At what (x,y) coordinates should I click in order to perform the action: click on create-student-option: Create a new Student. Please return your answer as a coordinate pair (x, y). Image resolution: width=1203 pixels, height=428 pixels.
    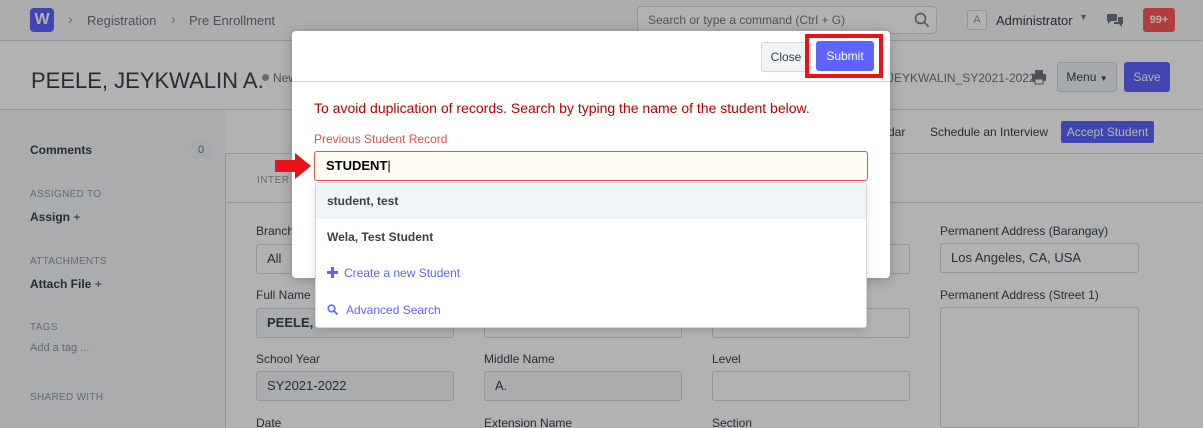
    Looking at the image, I should click on (591, 273).